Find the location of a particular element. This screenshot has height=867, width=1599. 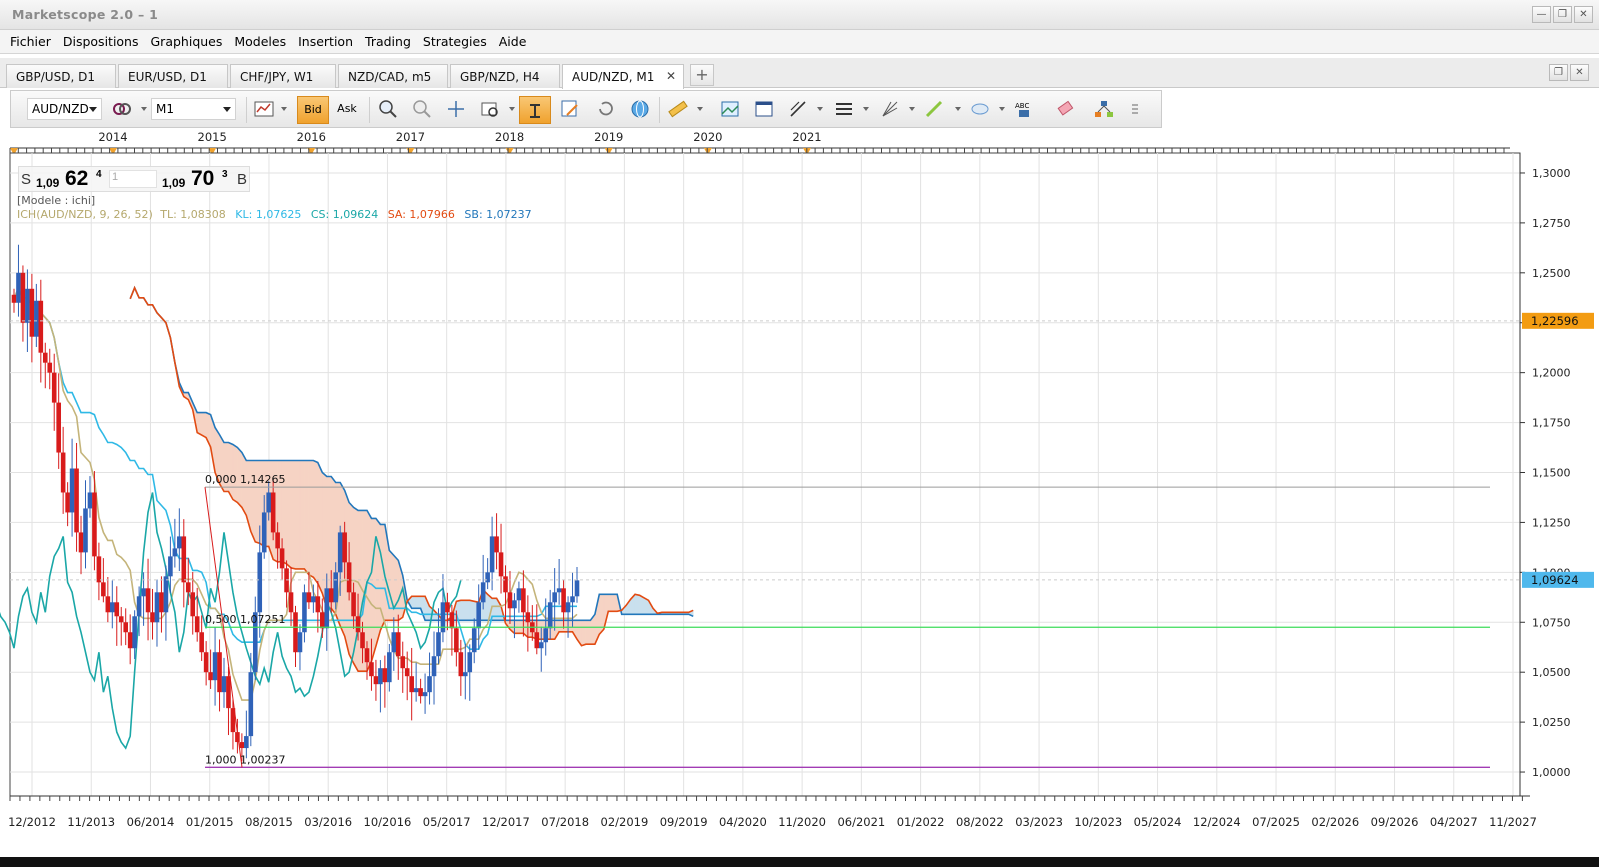

chart-restore-icon: ❐ is located at coordinates (1558, 72).